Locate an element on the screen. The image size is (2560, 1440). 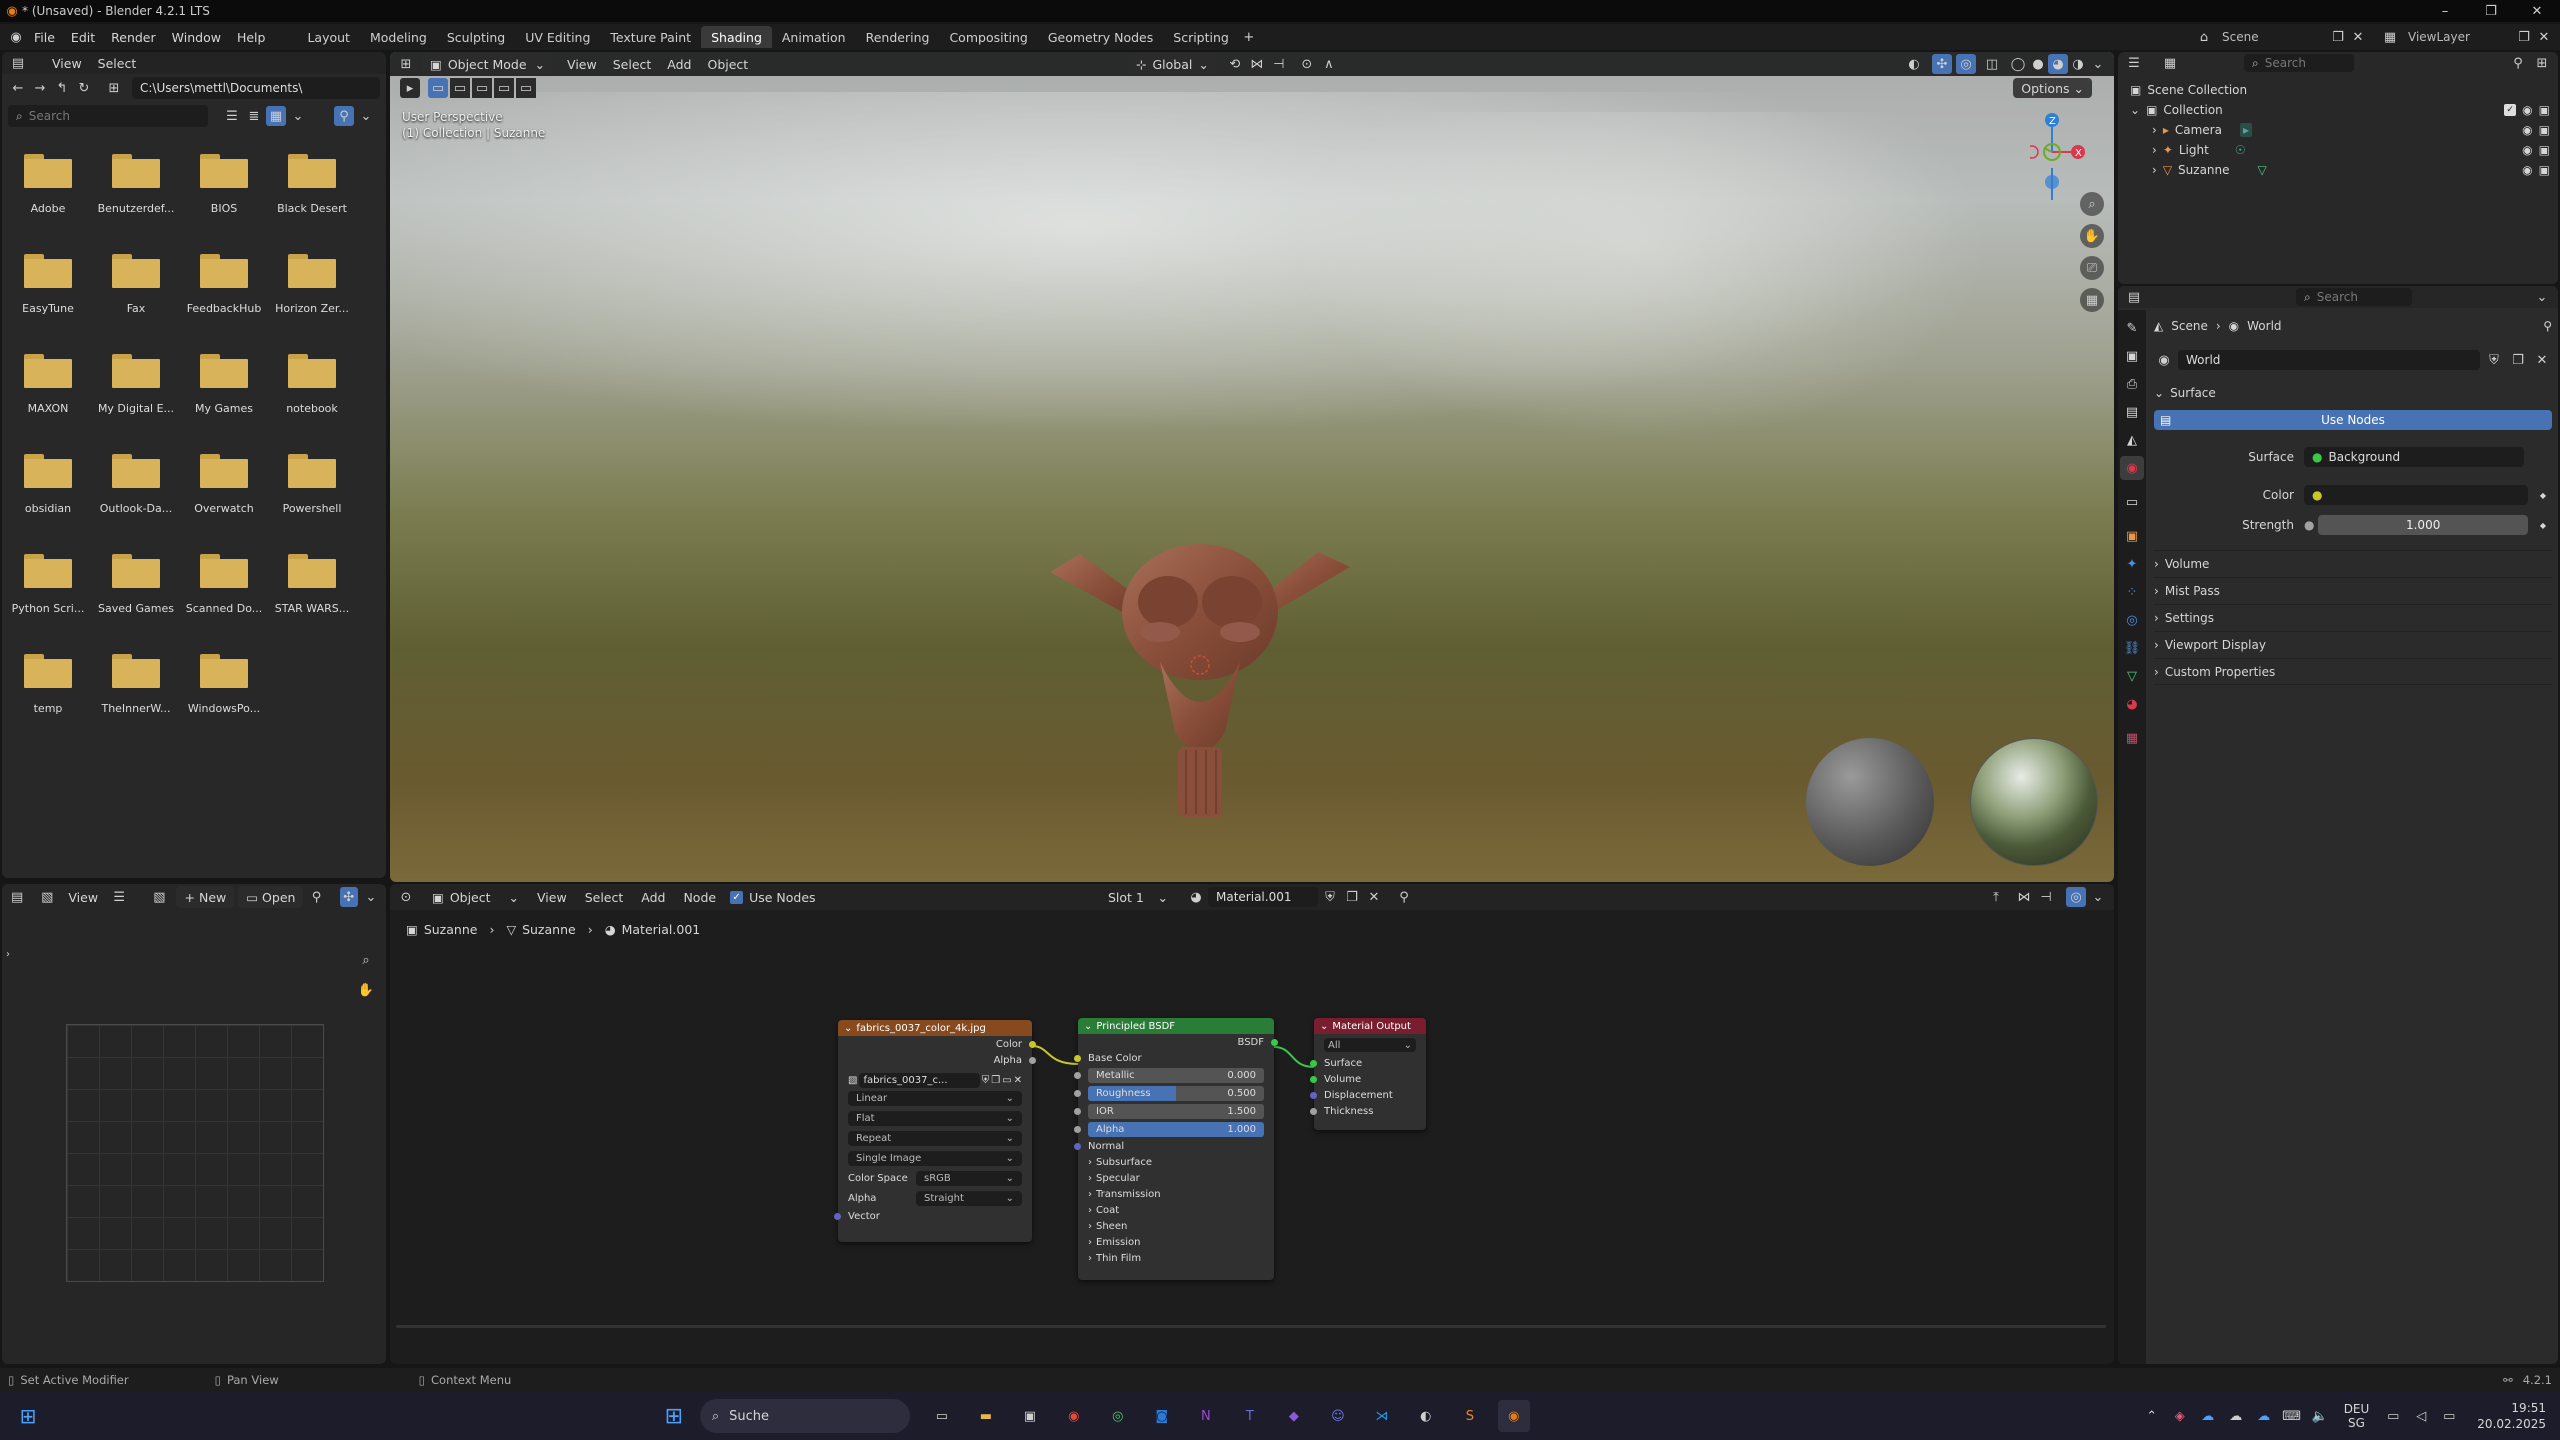
tree-scene-collection: ▣ Scene Collection is located at coordinates (2338, 90).